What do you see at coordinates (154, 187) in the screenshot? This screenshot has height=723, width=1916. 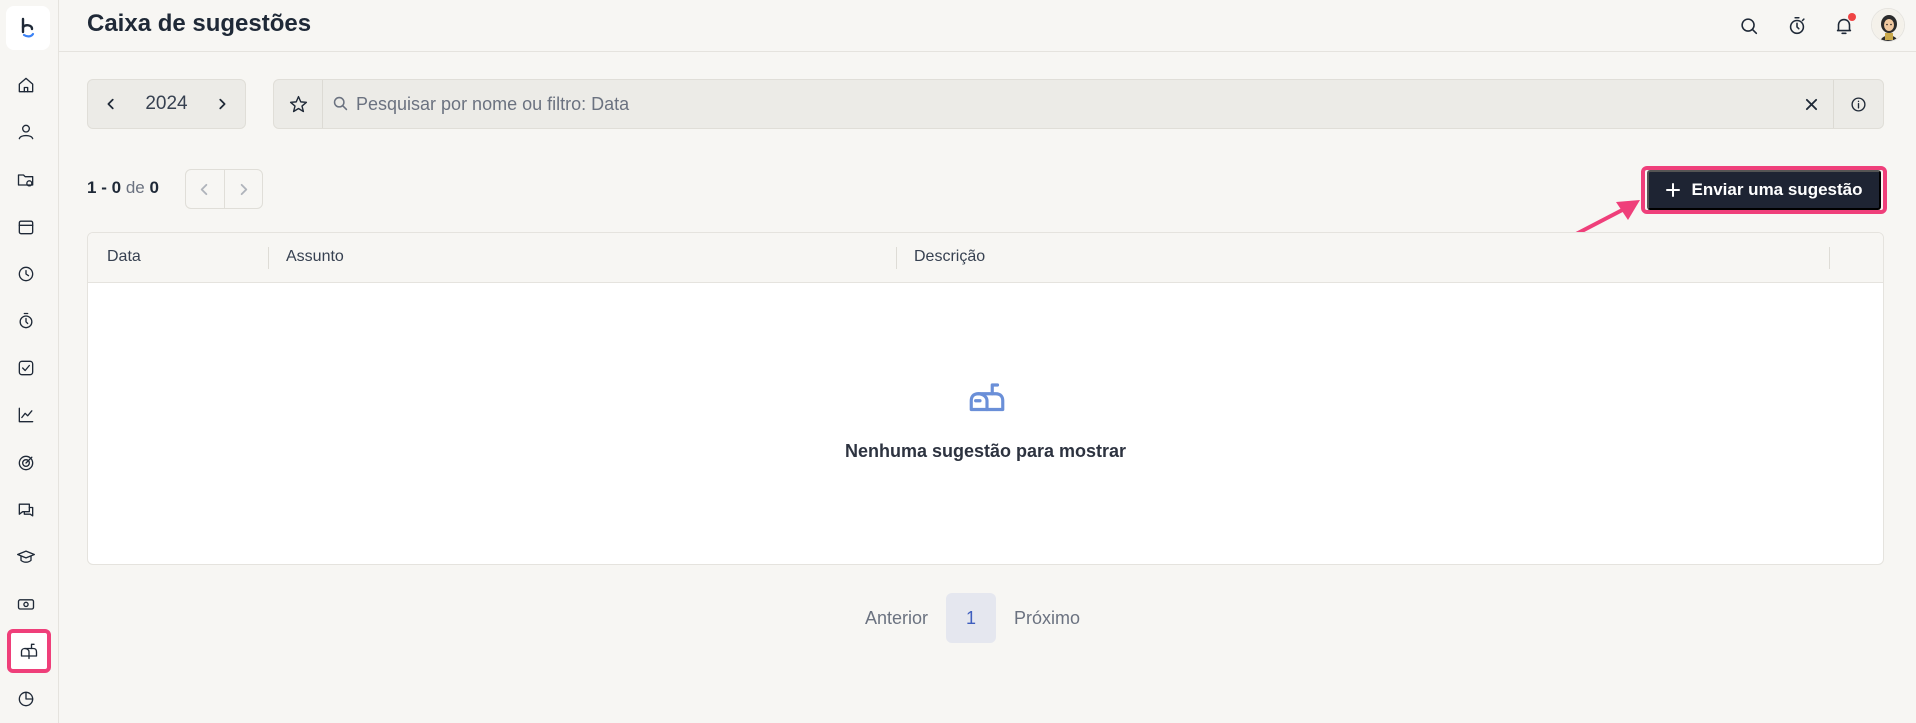 I see `total-count: 0` at bounding box center [154, 187].